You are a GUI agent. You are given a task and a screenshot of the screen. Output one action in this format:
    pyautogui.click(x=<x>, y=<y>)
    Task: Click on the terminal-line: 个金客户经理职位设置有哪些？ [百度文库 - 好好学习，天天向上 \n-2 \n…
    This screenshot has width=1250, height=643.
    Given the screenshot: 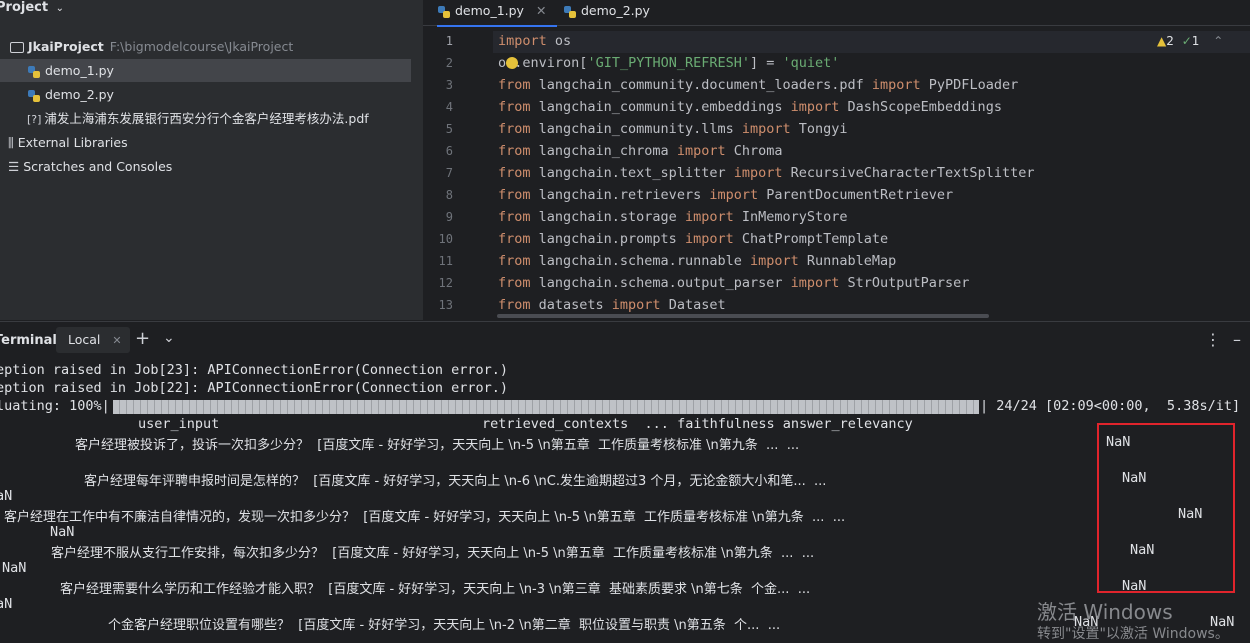 What is the action you would take?
    pyautogui.click(x=444, y=625)
    